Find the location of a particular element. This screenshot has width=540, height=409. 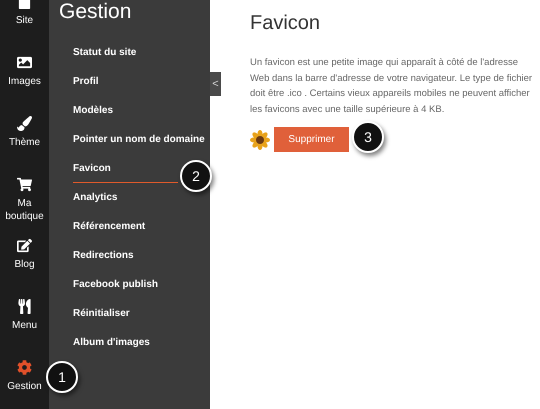

nav-label: Thème is located at coordinates (24, 142).